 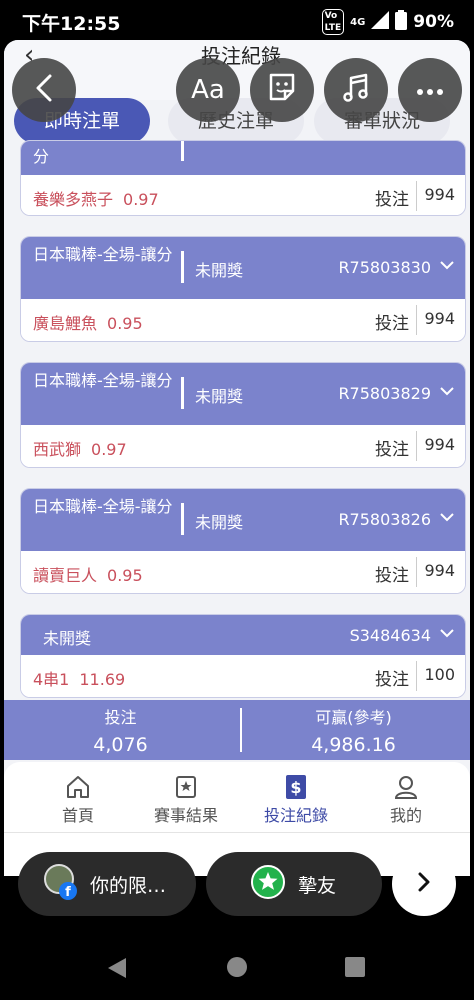 What do you see at coordinates (380, 22) in the screenshot?
I see `signal-icon` at bounding box center [380, 22].